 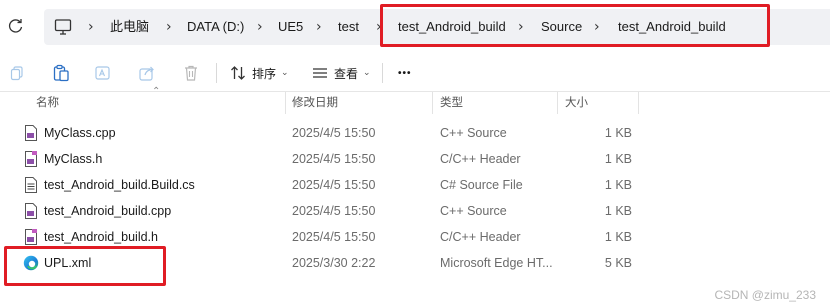 I want to click on file-name: UPL.xml, so click(x=68, y=263).